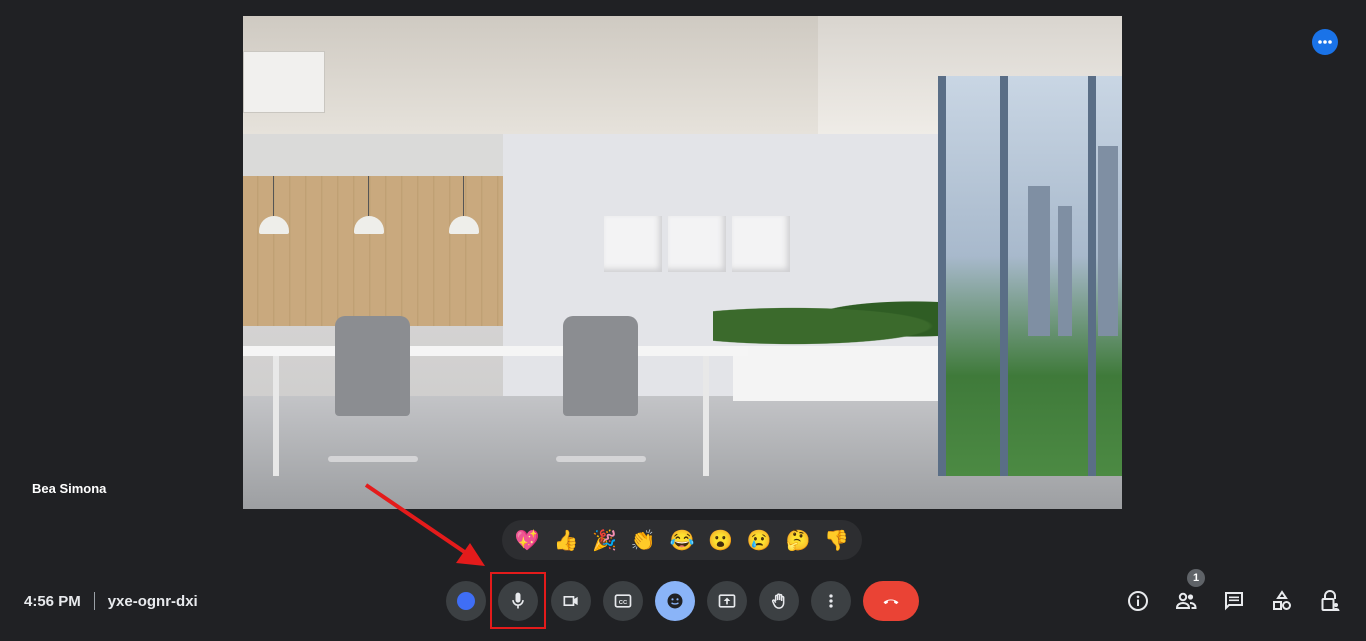  I want to click on hand-icon, so click(778, 601).